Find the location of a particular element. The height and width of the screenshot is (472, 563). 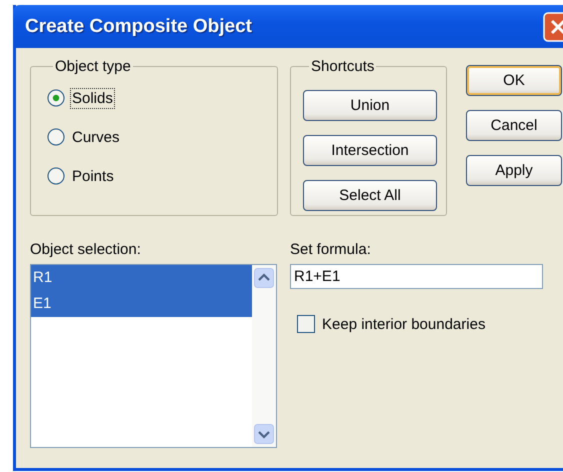

scroll-up-icon is located at coordinates (264, 278).